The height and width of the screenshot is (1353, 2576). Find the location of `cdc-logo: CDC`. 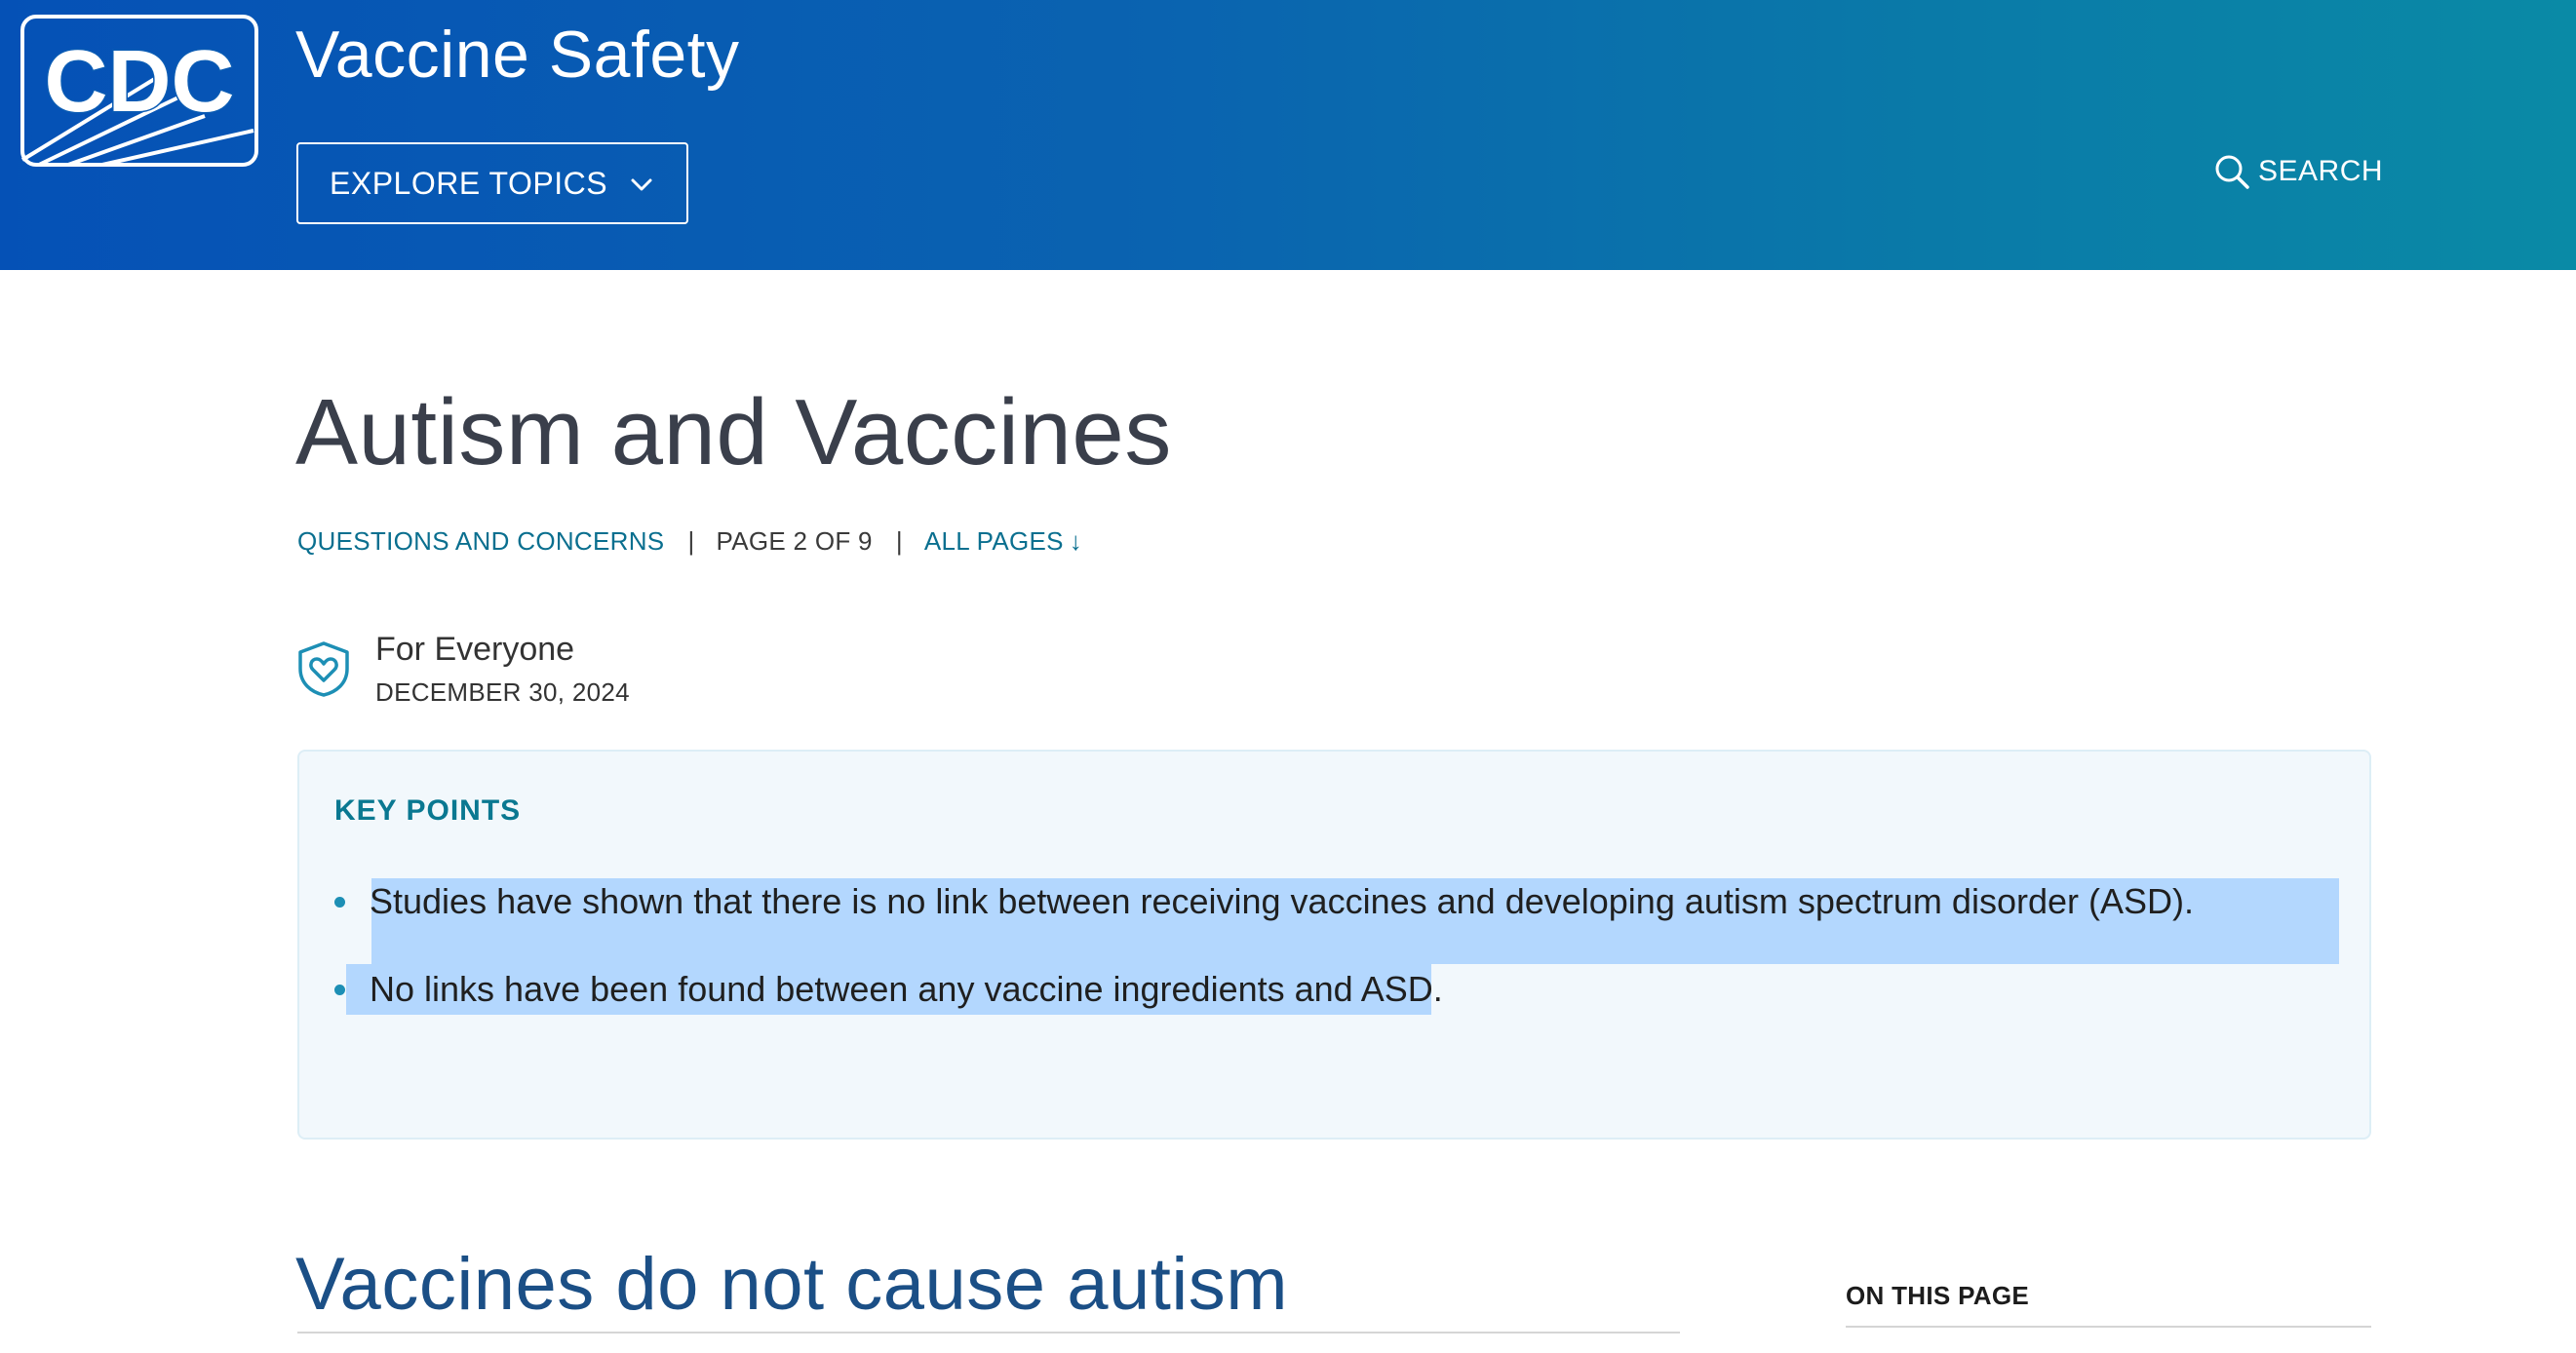

cdc-logo: CDC is located at coordinates (139, 91).